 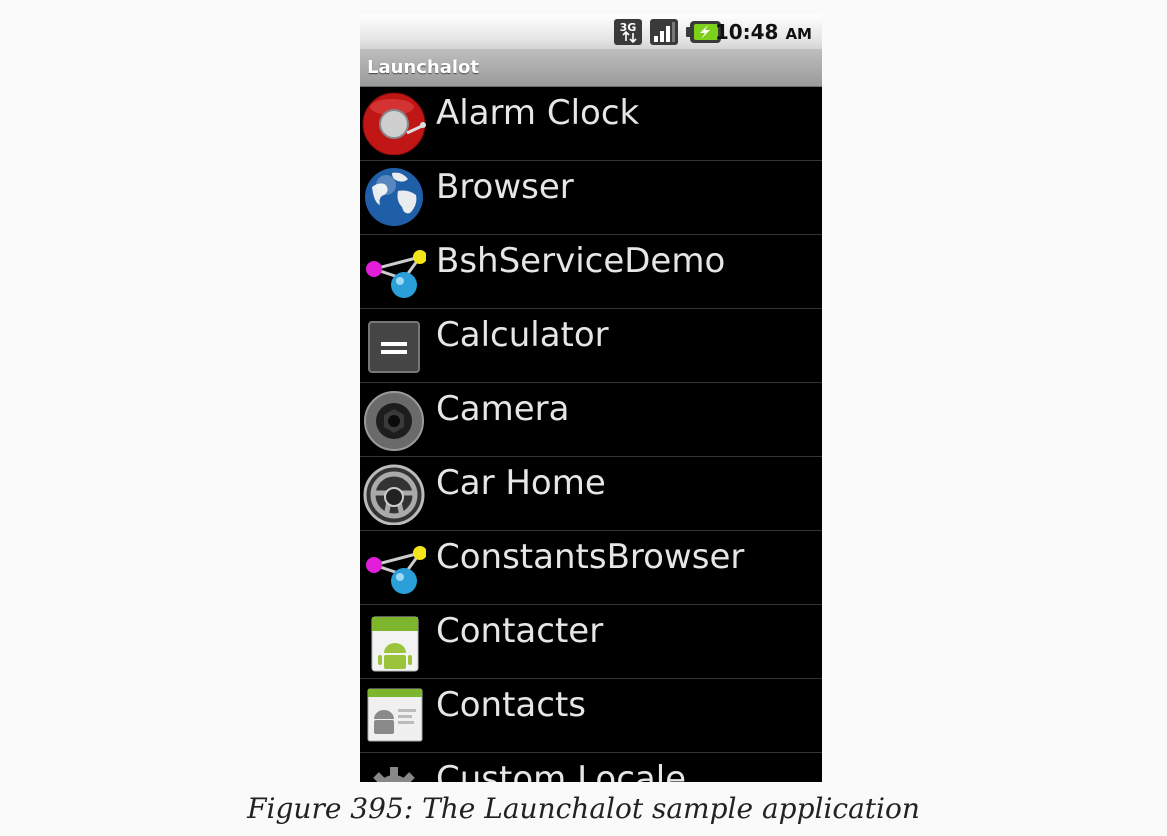 I want to click on app-label: Car Home, so click(x=521, y=483).